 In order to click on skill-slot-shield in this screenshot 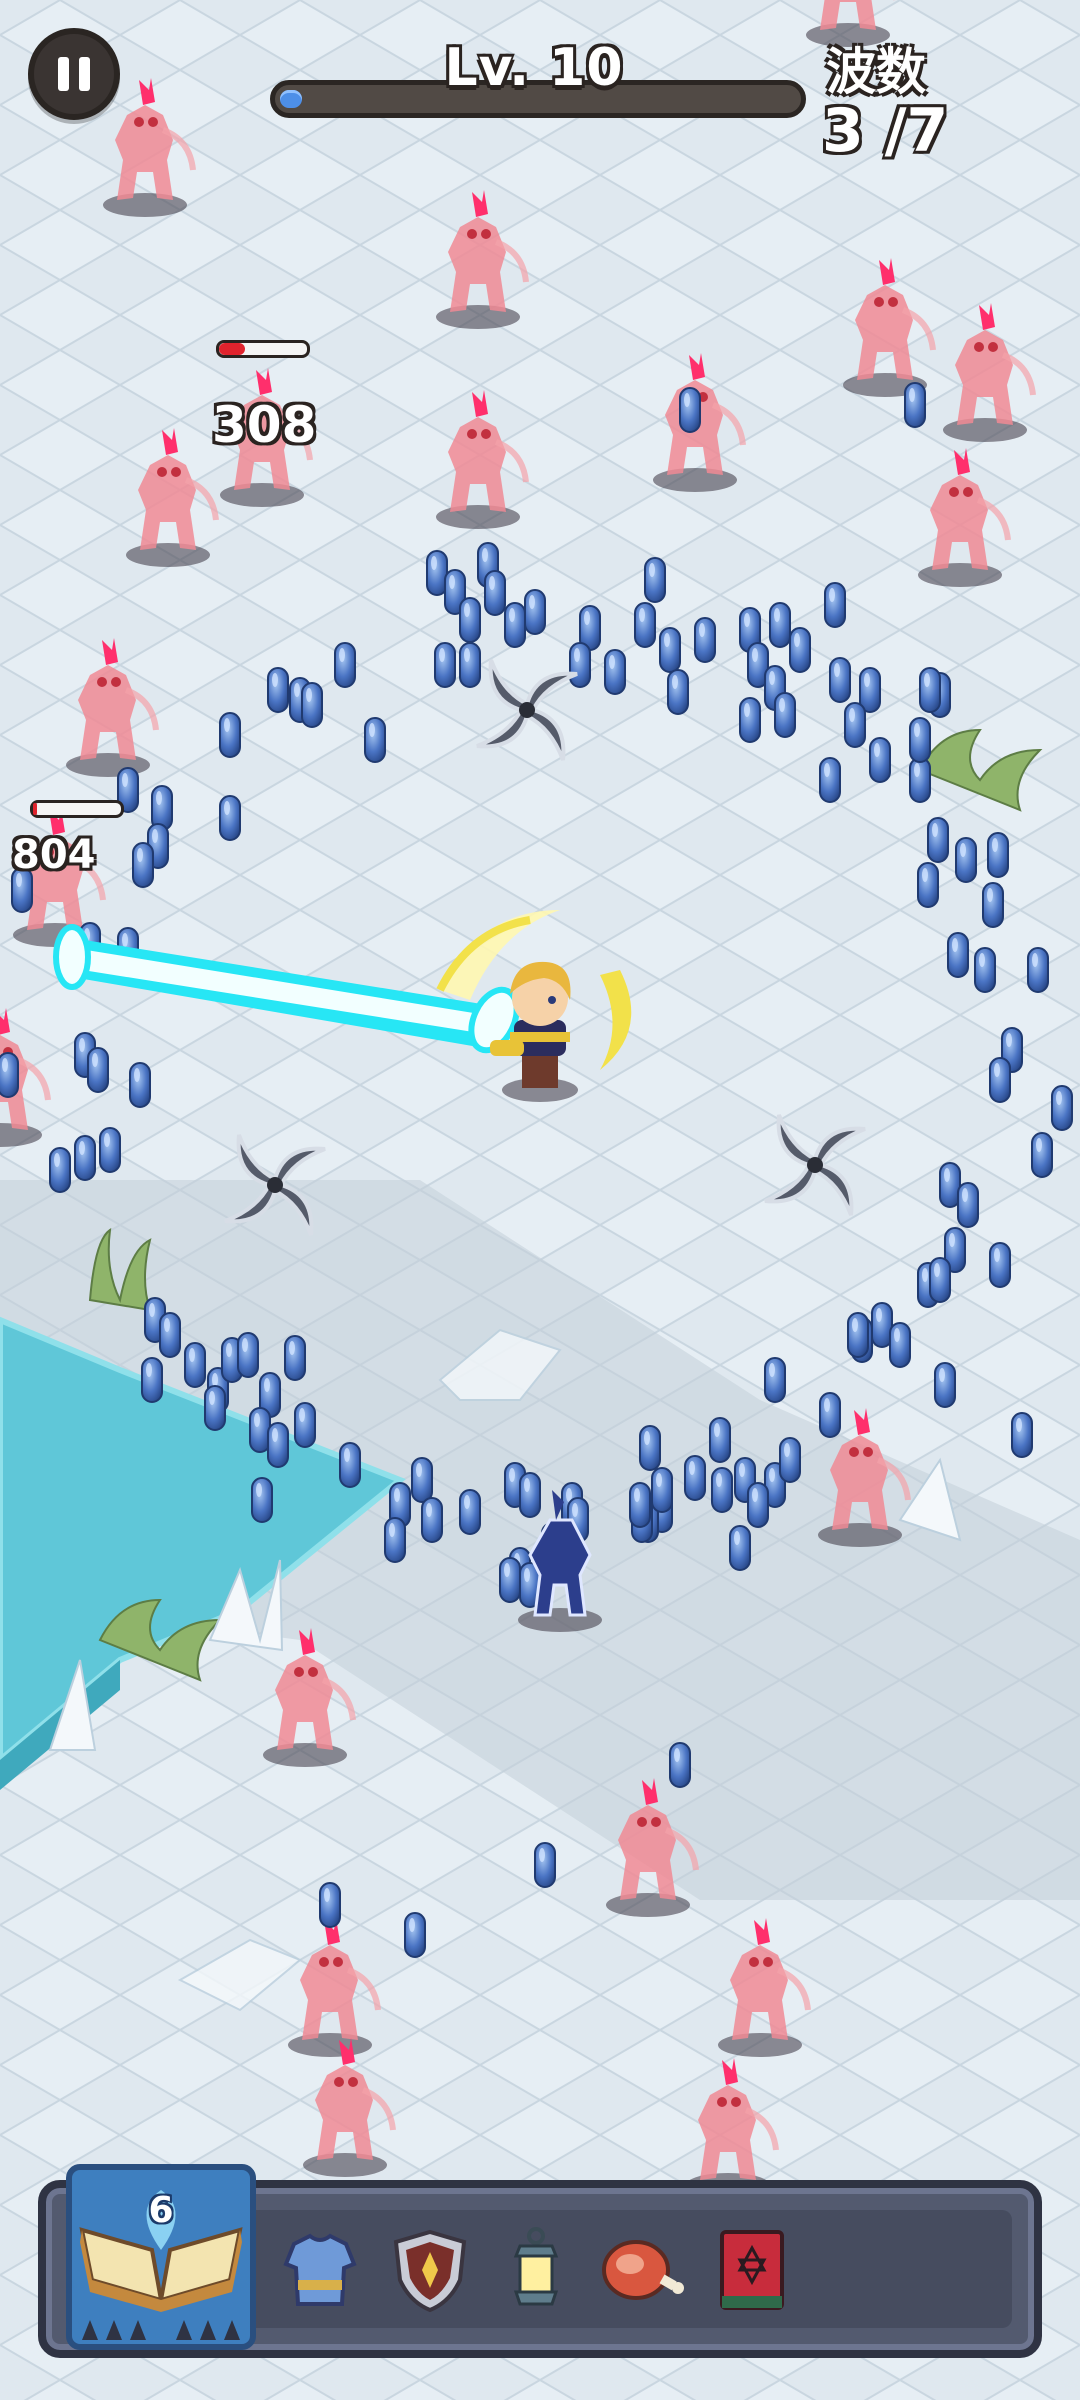, I will do `click(430, 2270)`.